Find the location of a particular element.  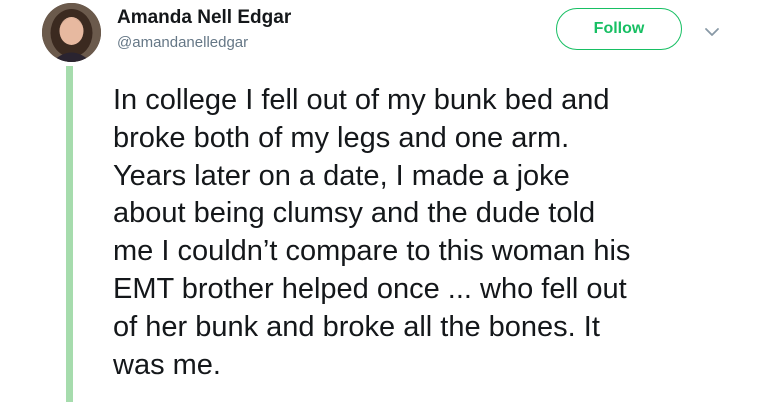

profile-photo-icon is located at coordinates (71, 32).